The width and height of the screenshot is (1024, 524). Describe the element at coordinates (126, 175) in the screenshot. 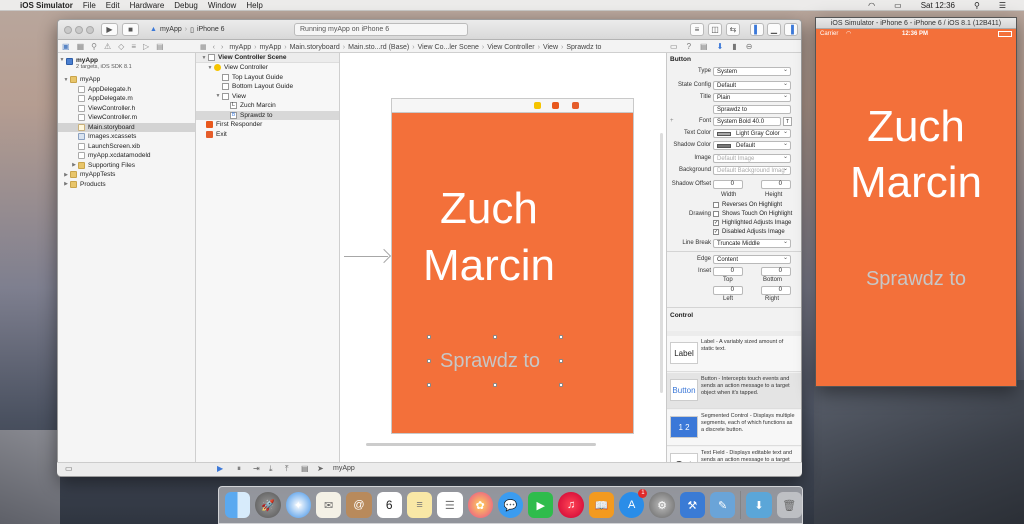

I see `navigator-item: ▶ myAppTests` at that location.